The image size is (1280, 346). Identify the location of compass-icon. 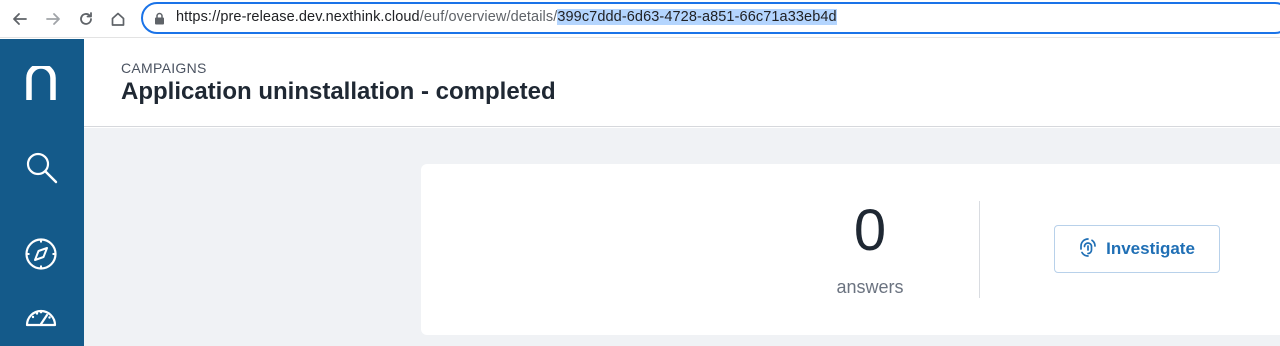
(41, 256).